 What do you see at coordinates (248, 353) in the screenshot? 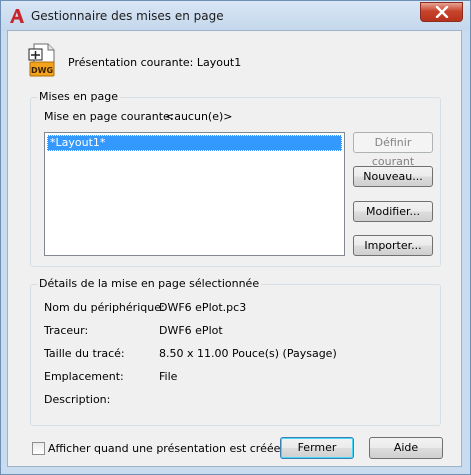
I see `plot-size-value: 8.50 x 11.00 Pouce(s) (Paysage)` at bounding box center [248, 353].